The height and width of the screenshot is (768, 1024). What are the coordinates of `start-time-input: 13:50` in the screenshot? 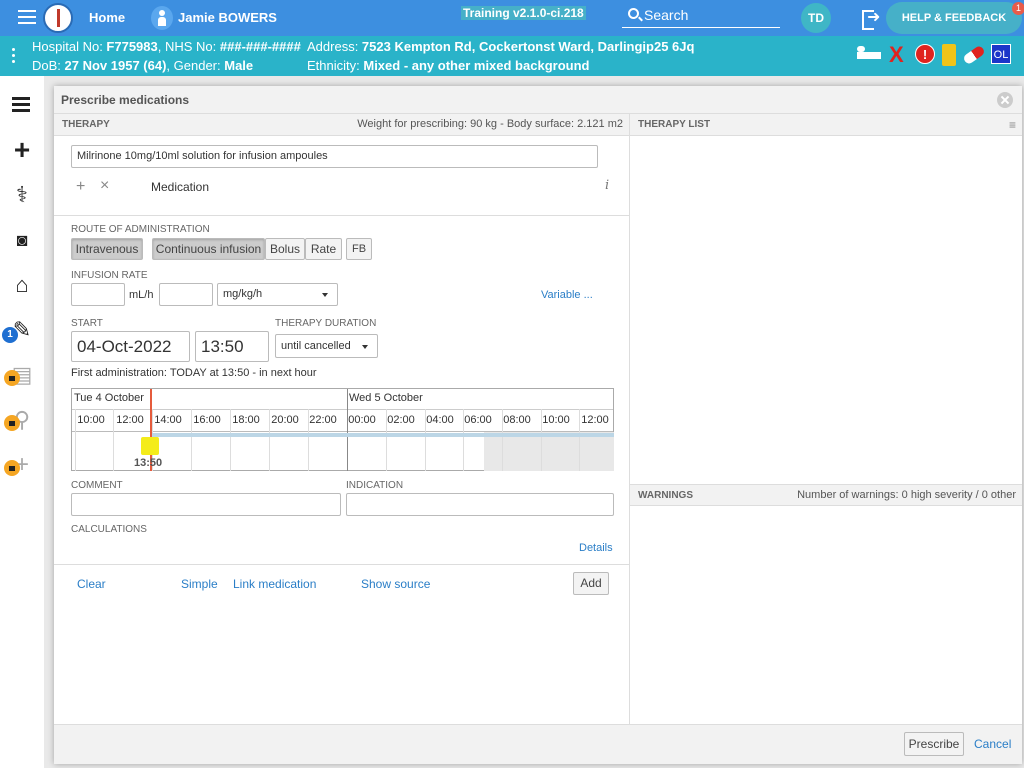 It's located at (232, 346).